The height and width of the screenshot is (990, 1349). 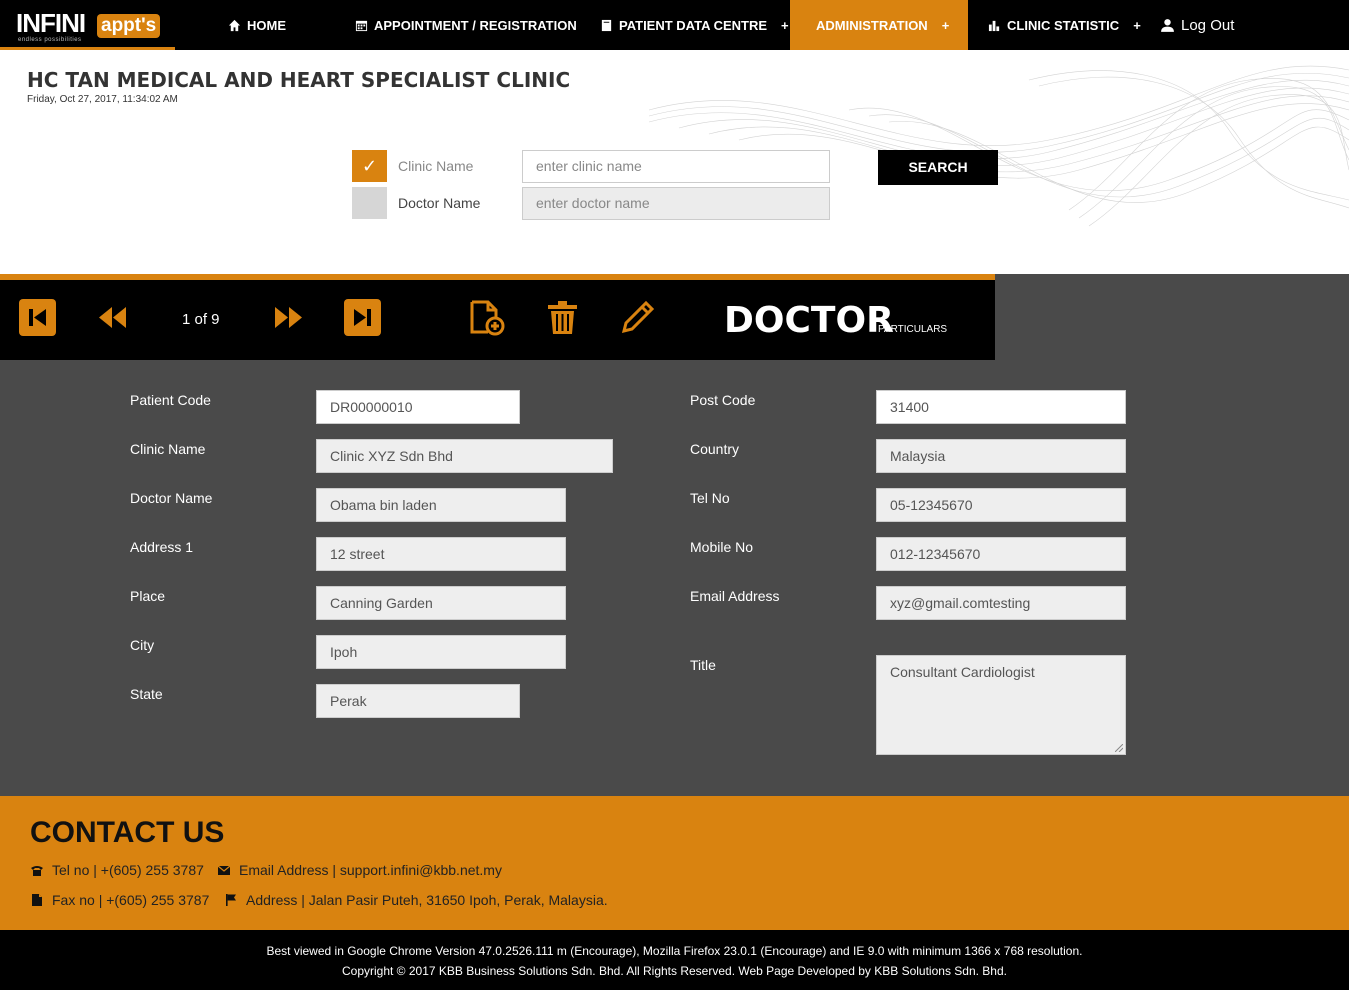 I want to click on clinic-name-search-input: enter clinic name, so click(x=676, y=166).